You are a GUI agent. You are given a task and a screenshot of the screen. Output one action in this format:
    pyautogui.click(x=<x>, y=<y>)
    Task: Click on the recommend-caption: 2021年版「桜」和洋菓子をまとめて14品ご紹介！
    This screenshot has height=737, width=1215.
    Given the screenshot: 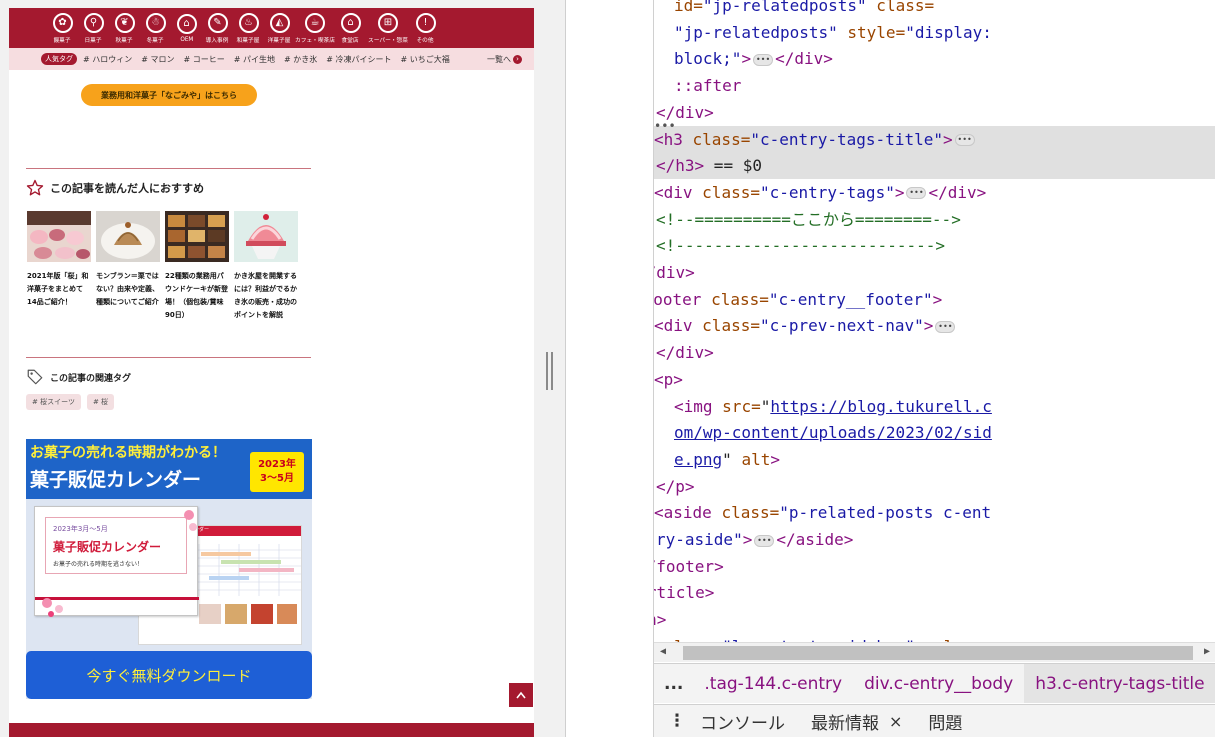 What is the action you would take?
    pyautogui.click(x=58, y=289)
    